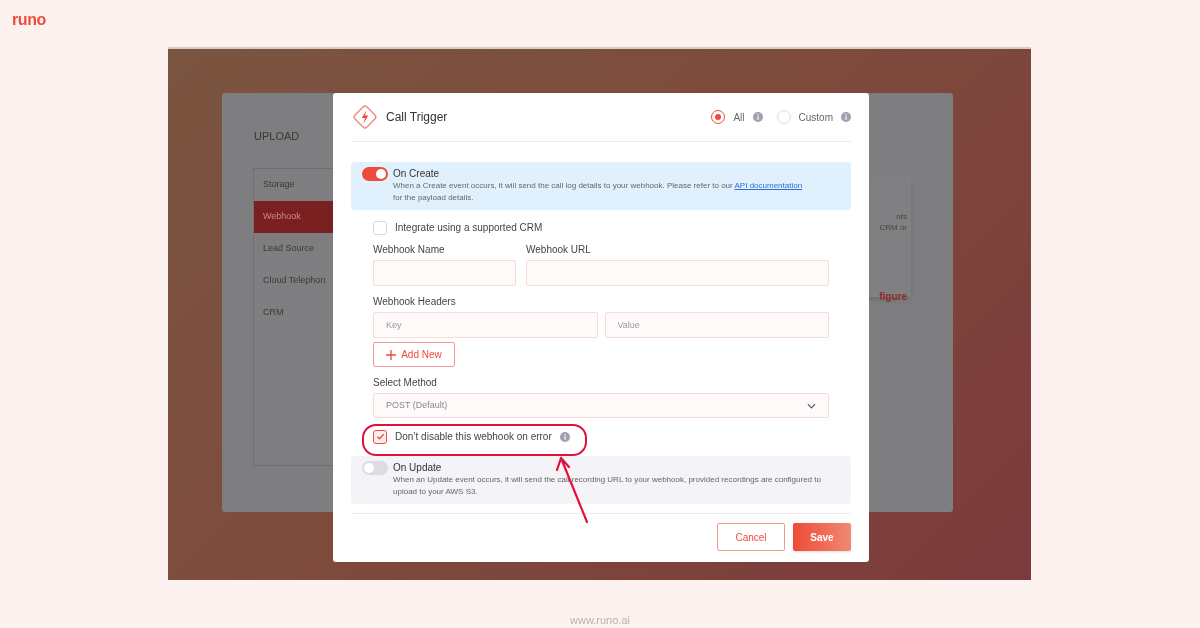  I want to click on radio-label: All, so click(739, 117).